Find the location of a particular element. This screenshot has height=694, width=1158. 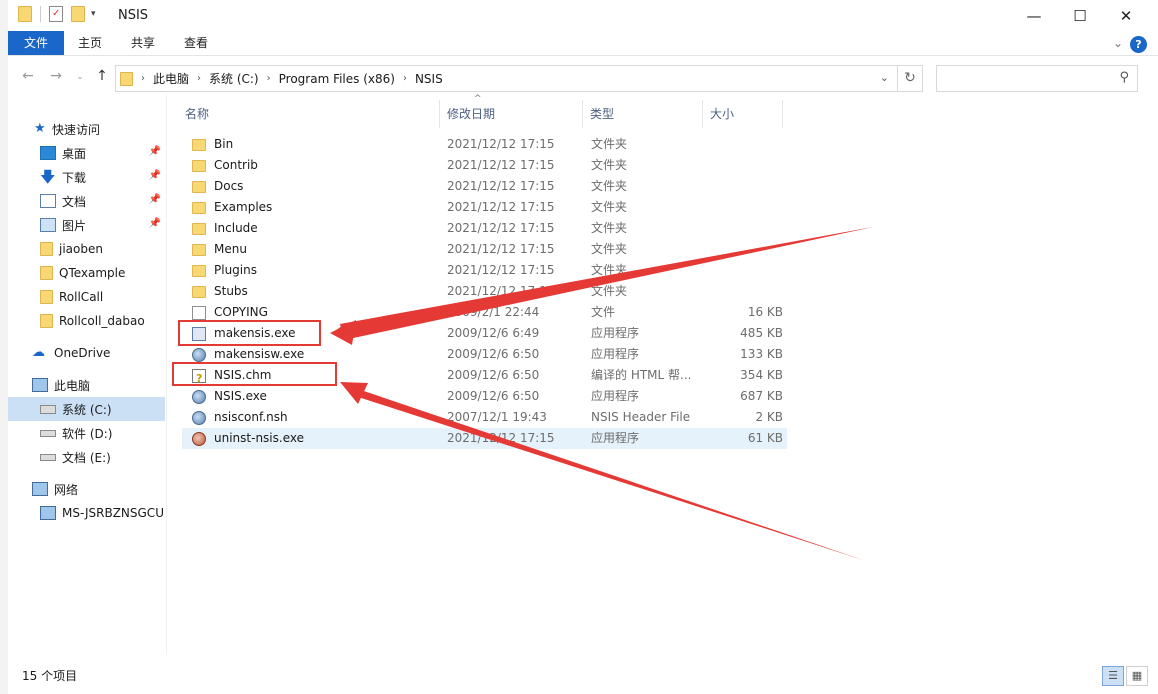

breadcrumb-drive-c: 系统 (C:) is located at coordinates (234, 78).